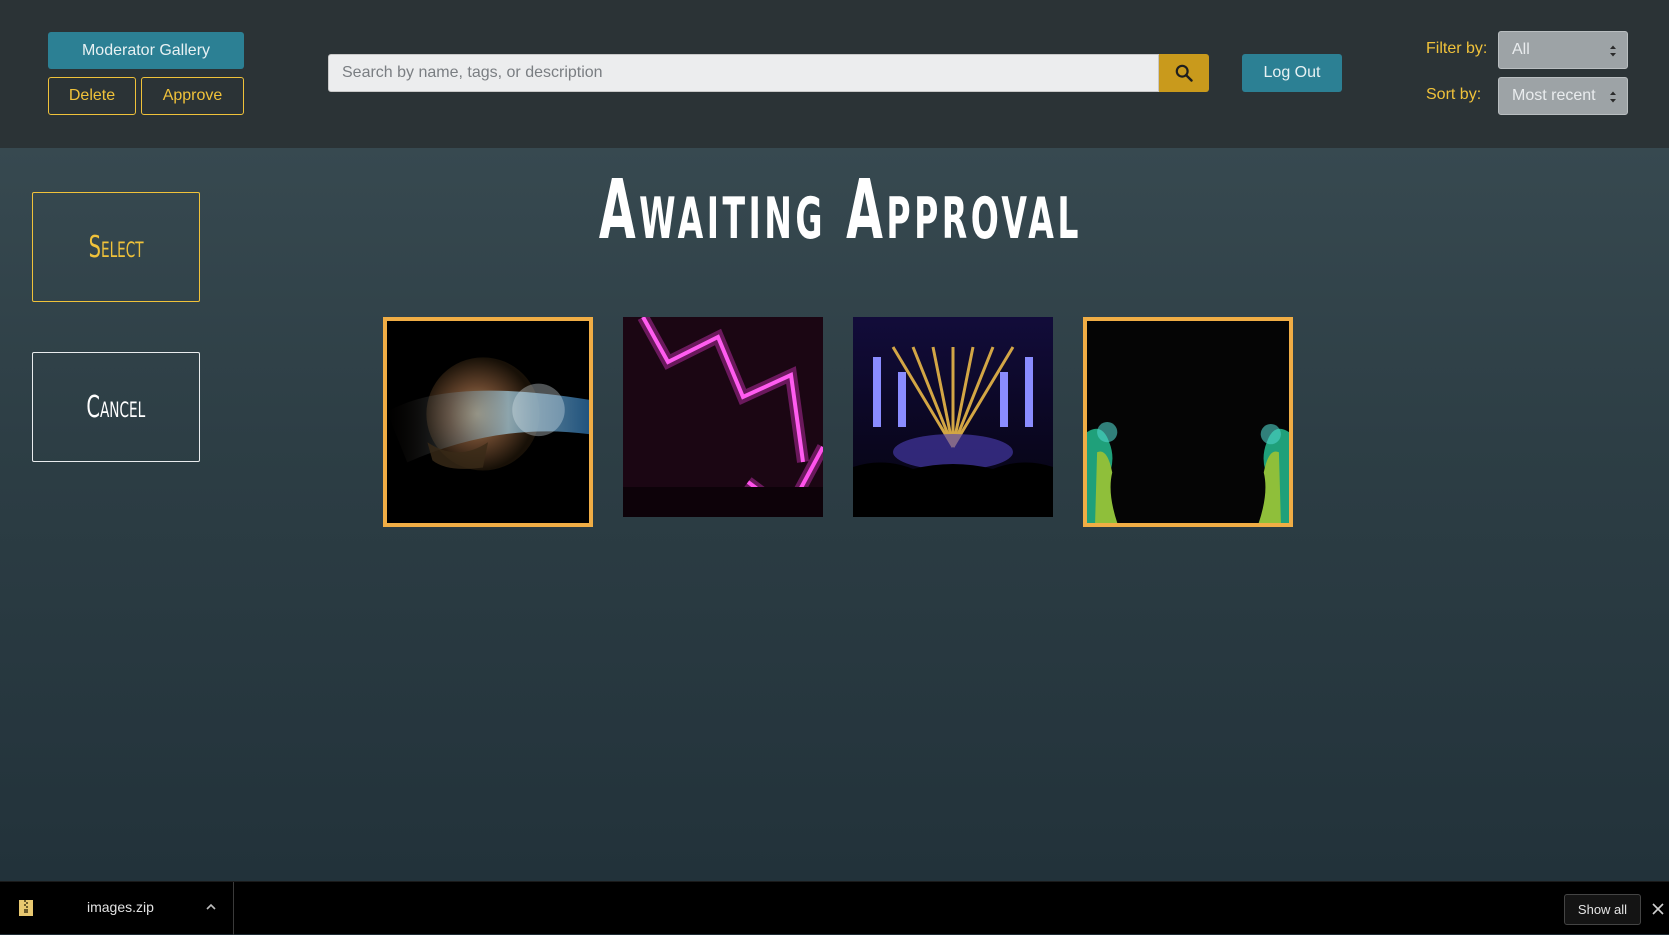  I want to click on nebula-pillars-image, so click(1188, 422).